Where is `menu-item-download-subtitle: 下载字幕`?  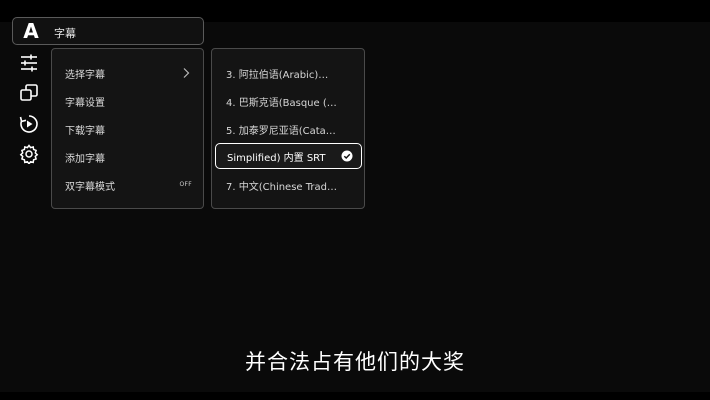 menu-item-download-subtitle: 下载字幕 is located at coordinates (127, 129).